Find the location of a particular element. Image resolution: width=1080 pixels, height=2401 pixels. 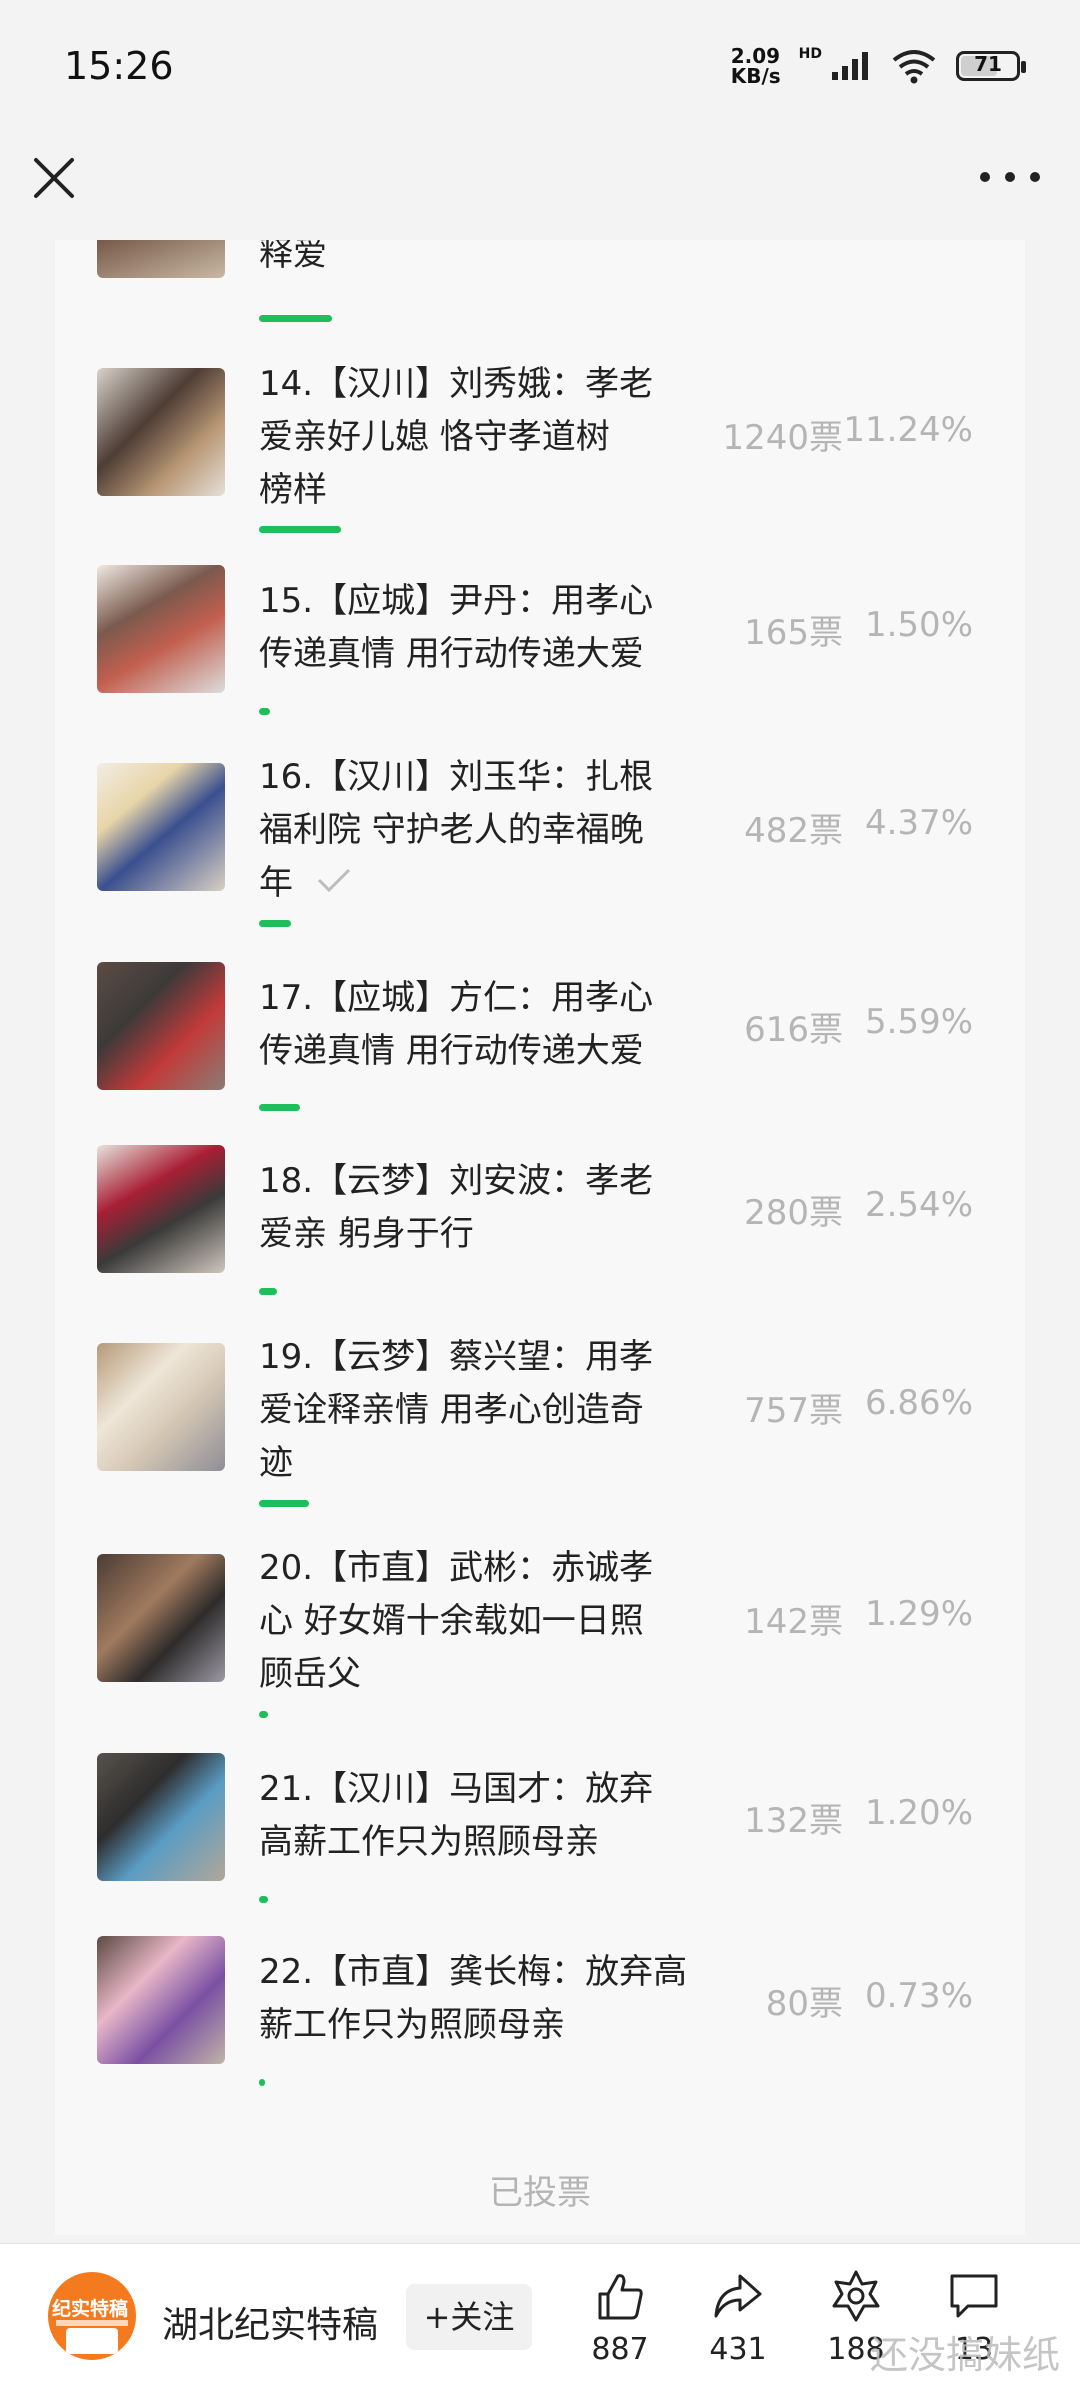

like-button: 887 is located at coordinates (620, 2317).